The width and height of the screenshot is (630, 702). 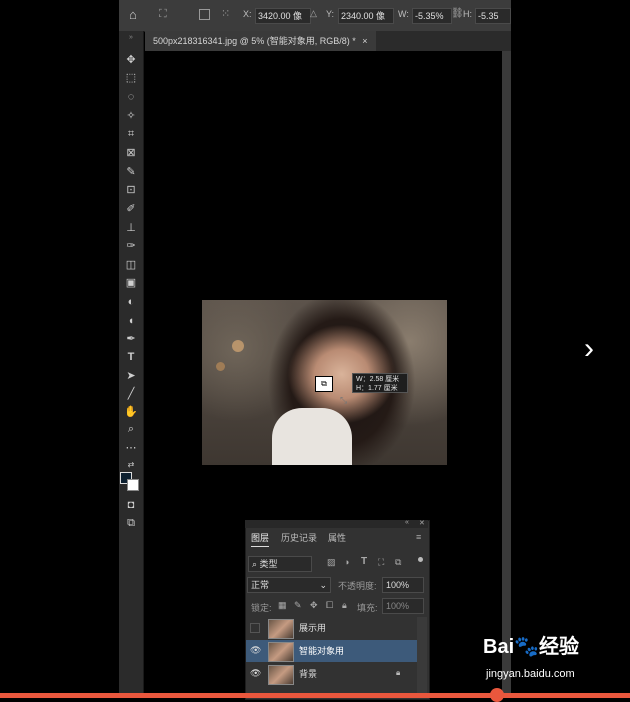 I want to click on gradient-icon: ▣, so click(x=131, y=283).